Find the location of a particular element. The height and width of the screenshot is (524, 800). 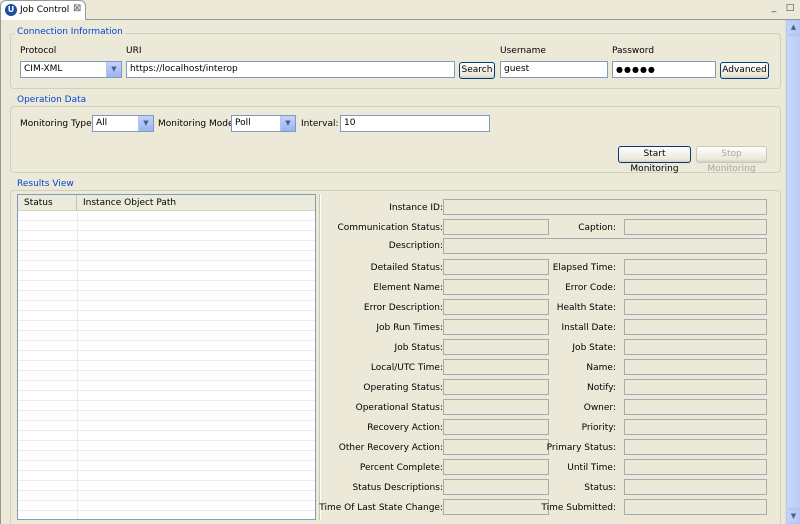

percent-complete-field is located at coordinates (496, 467).